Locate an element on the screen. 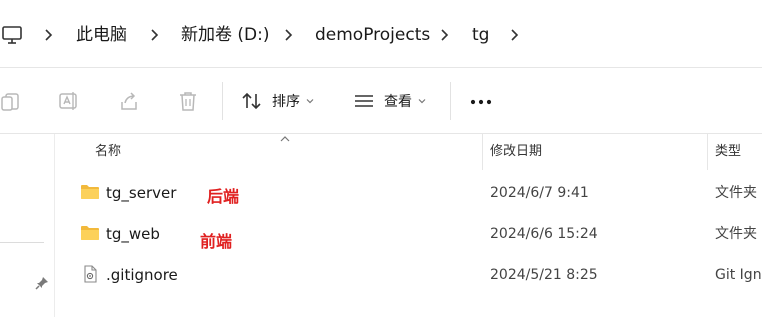 This screenshot has width=762, height=317. share-icon is located at coordinates (129, 101).